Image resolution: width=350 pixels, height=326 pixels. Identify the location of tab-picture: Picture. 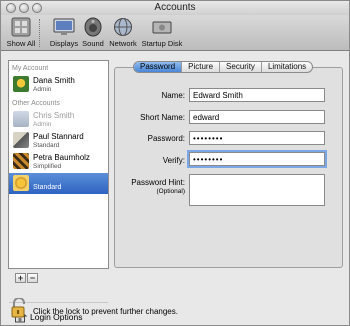
(200, 67).